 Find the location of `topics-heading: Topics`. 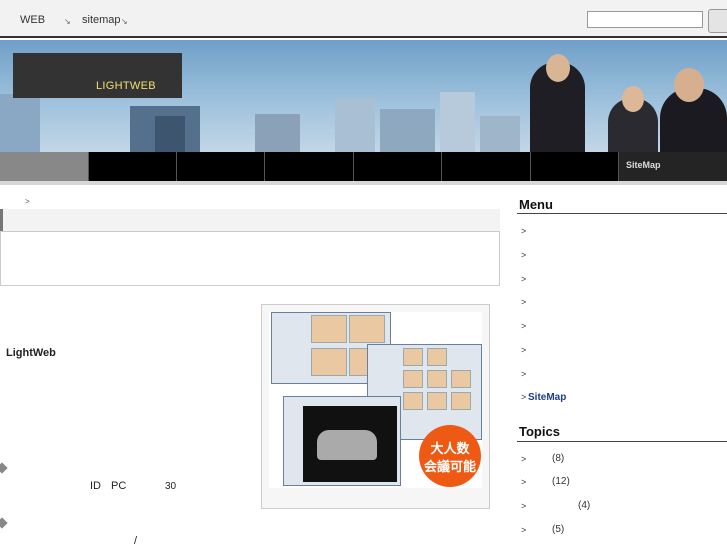

topics-heading: Topics is located at coordinates (539, 431).